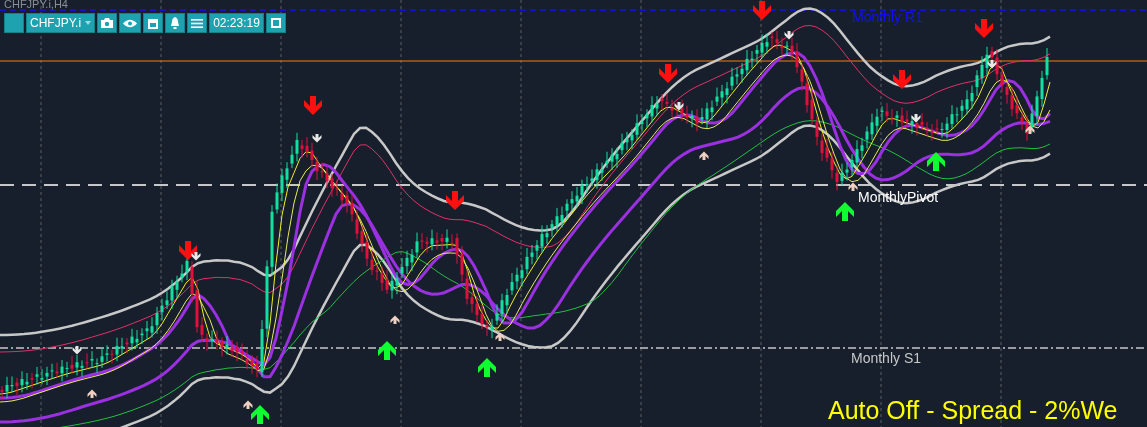  What do you see at coordinates (887, 17) in the screenshot?
I see `level-label: Monthly R1` at bounding box center [887, 17].